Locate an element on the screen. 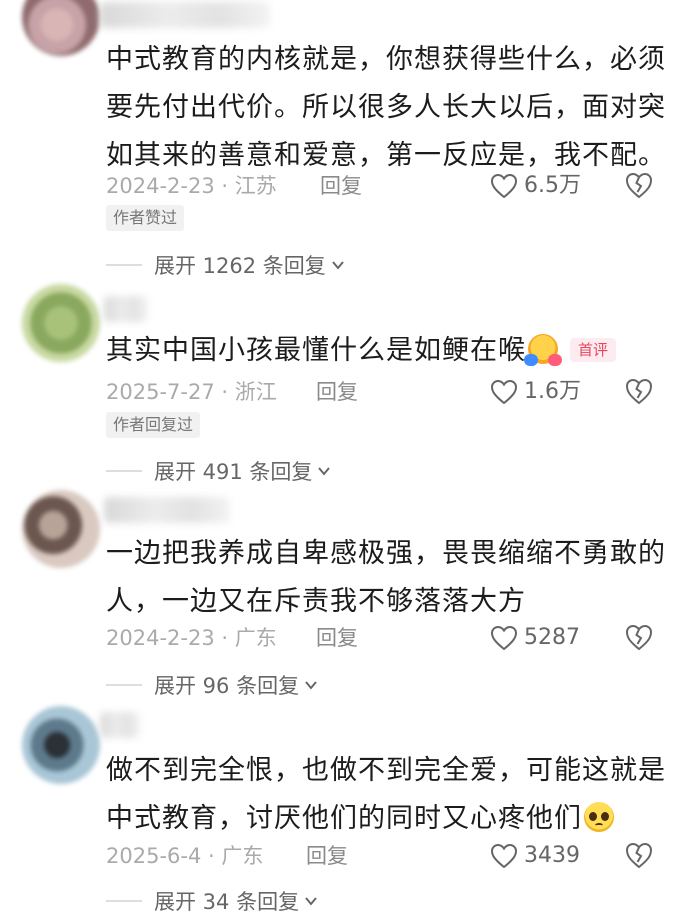 This screenshot has height=920, width=690. comment-text: 做不到完全恨，也做不到完全爱，可能这就是 中式教育，讨厌他们的同时又心疼他们 is located at coordinates (386, 795).